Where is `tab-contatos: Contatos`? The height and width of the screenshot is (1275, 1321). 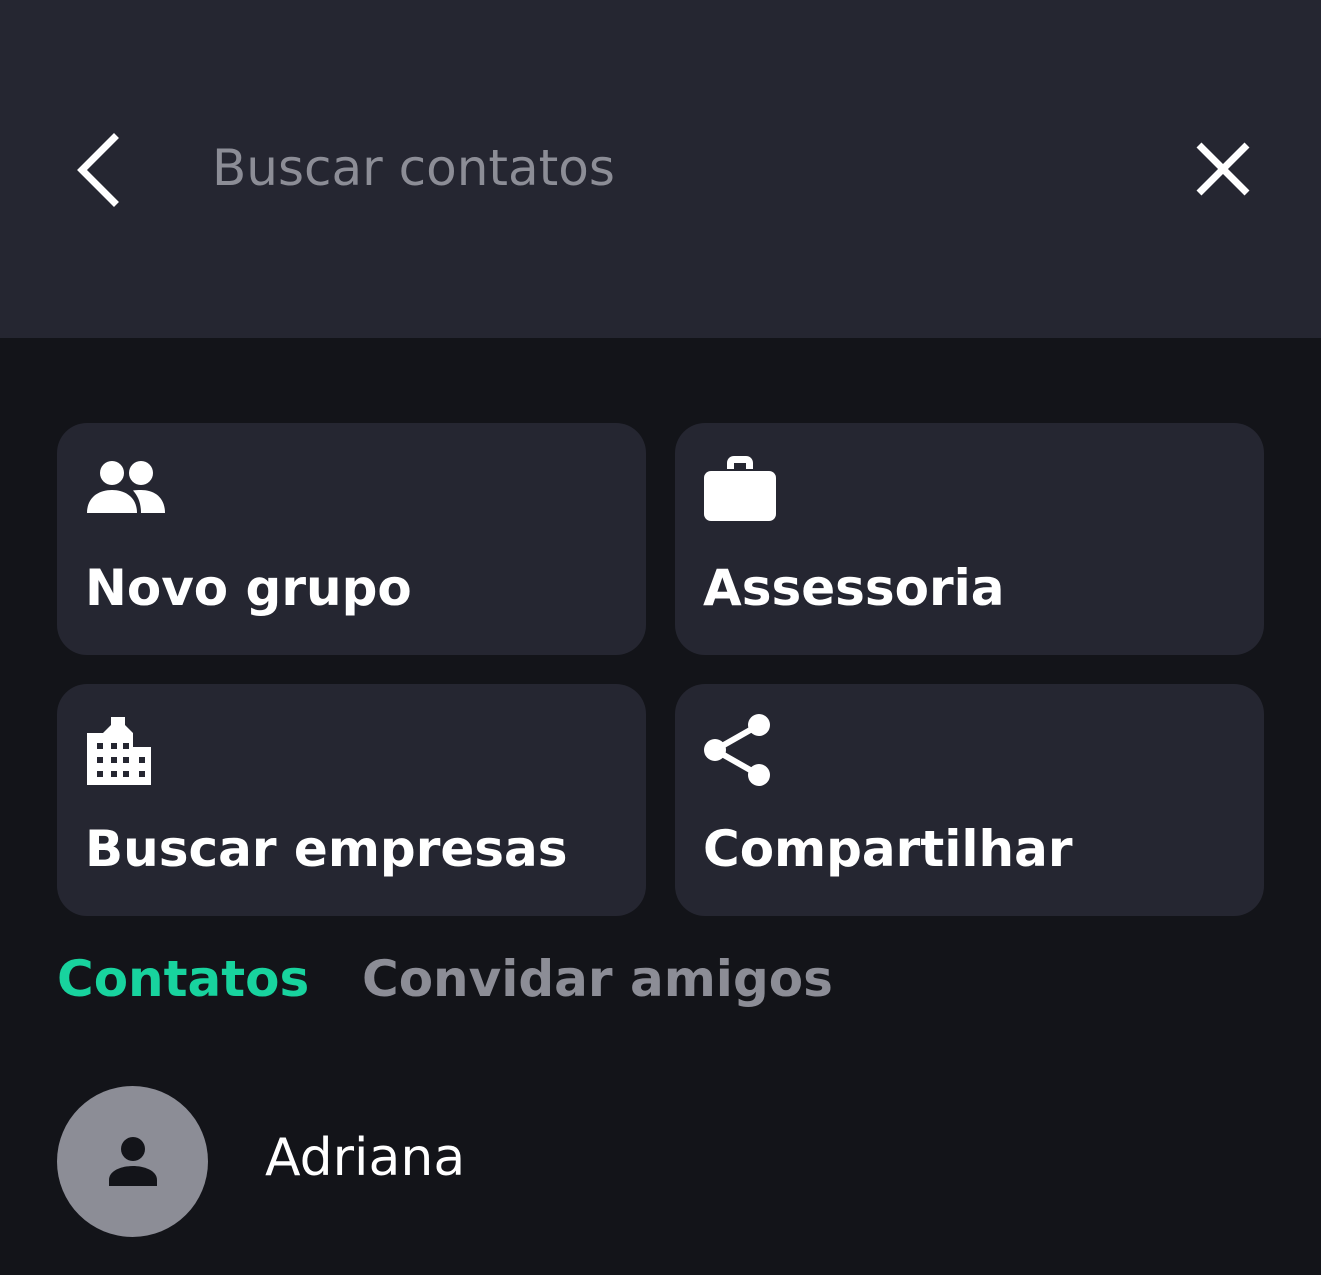
tab-contatos: Contatos is located at coordinates (183, 979).